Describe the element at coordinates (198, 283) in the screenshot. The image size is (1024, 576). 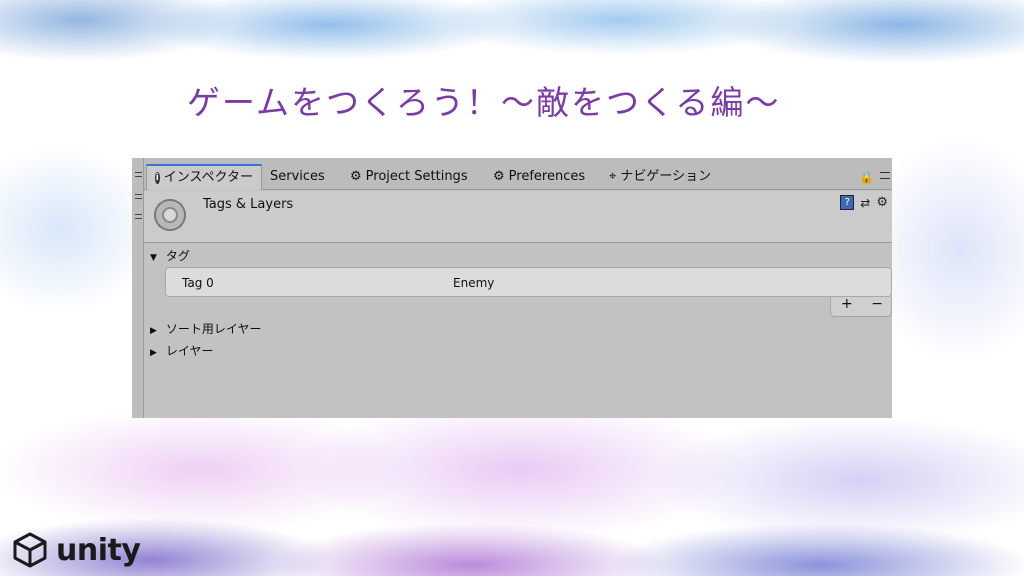
I see `tag-row-label: Tag 0` at that location.